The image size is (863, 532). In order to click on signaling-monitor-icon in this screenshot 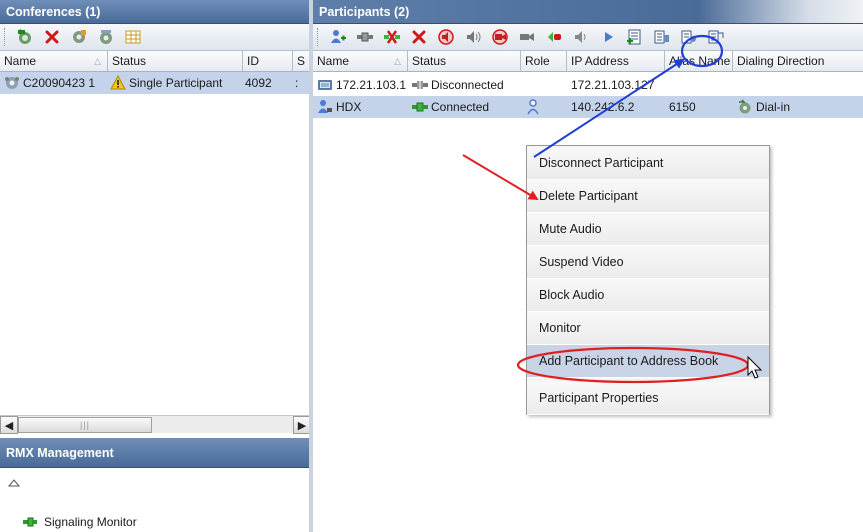, I will do `click(30, 522)`.